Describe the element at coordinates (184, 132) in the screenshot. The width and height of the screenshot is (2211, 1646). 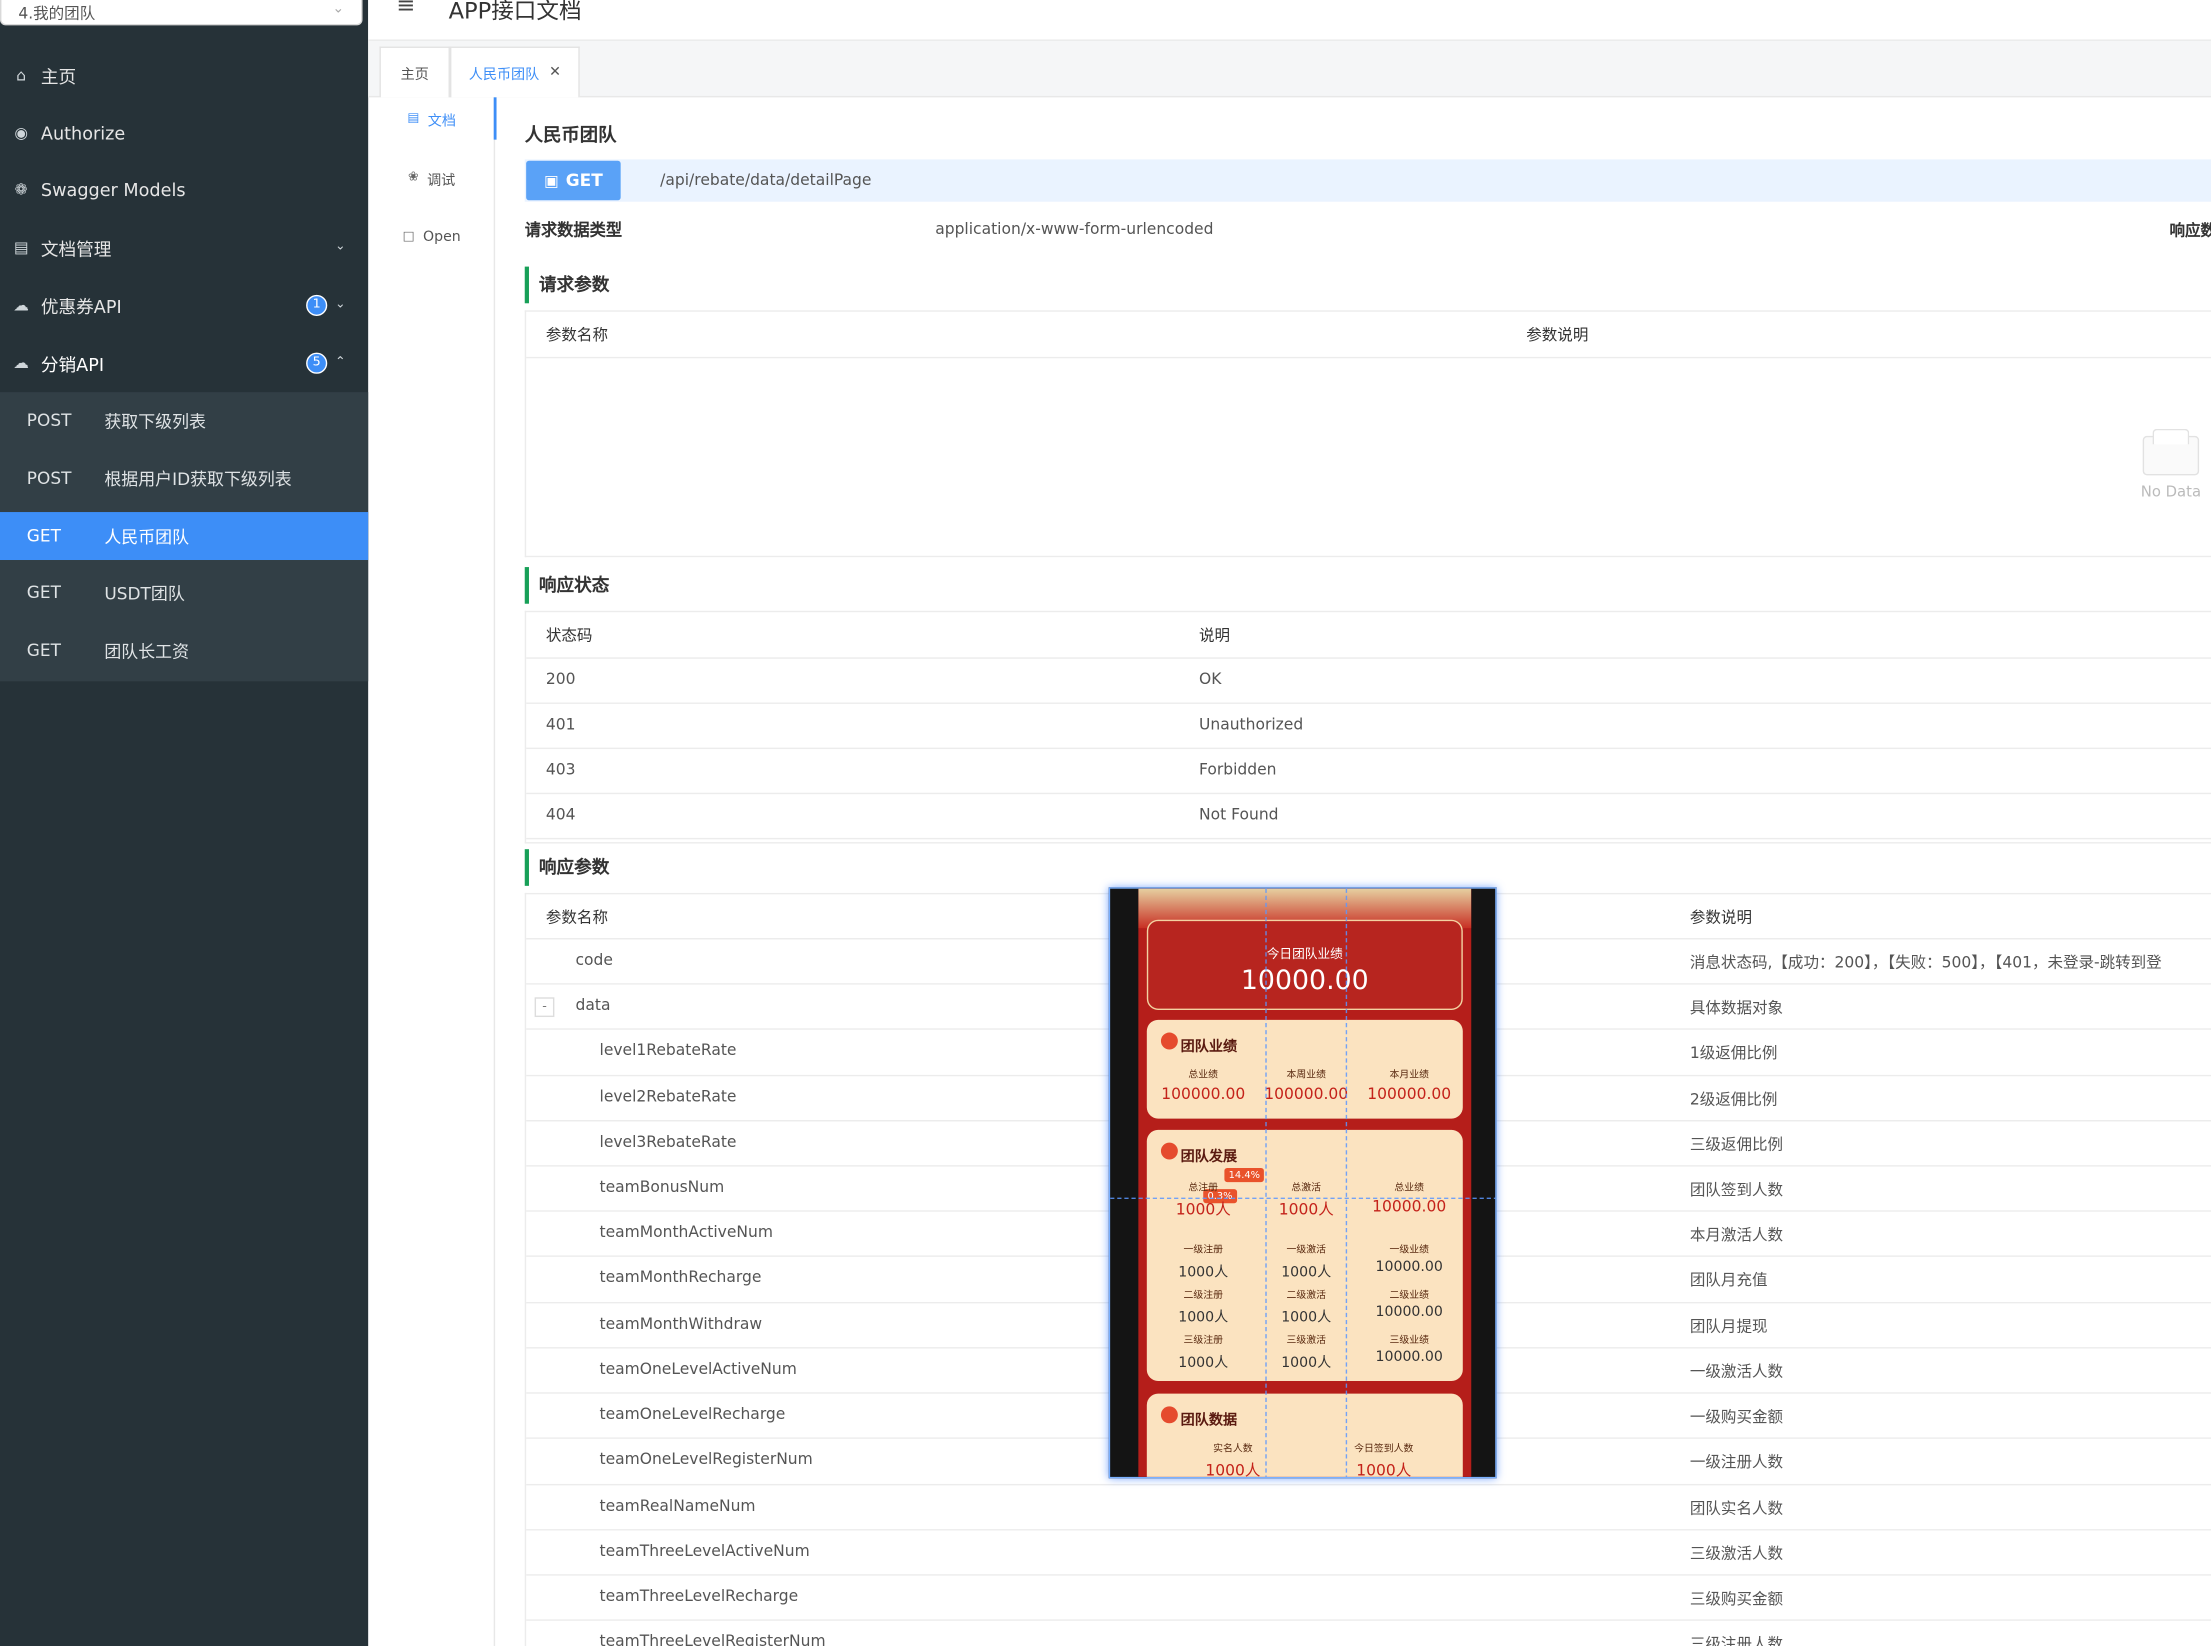
I see `sidebar-item-authorize: ◉ Authorize` at that location.